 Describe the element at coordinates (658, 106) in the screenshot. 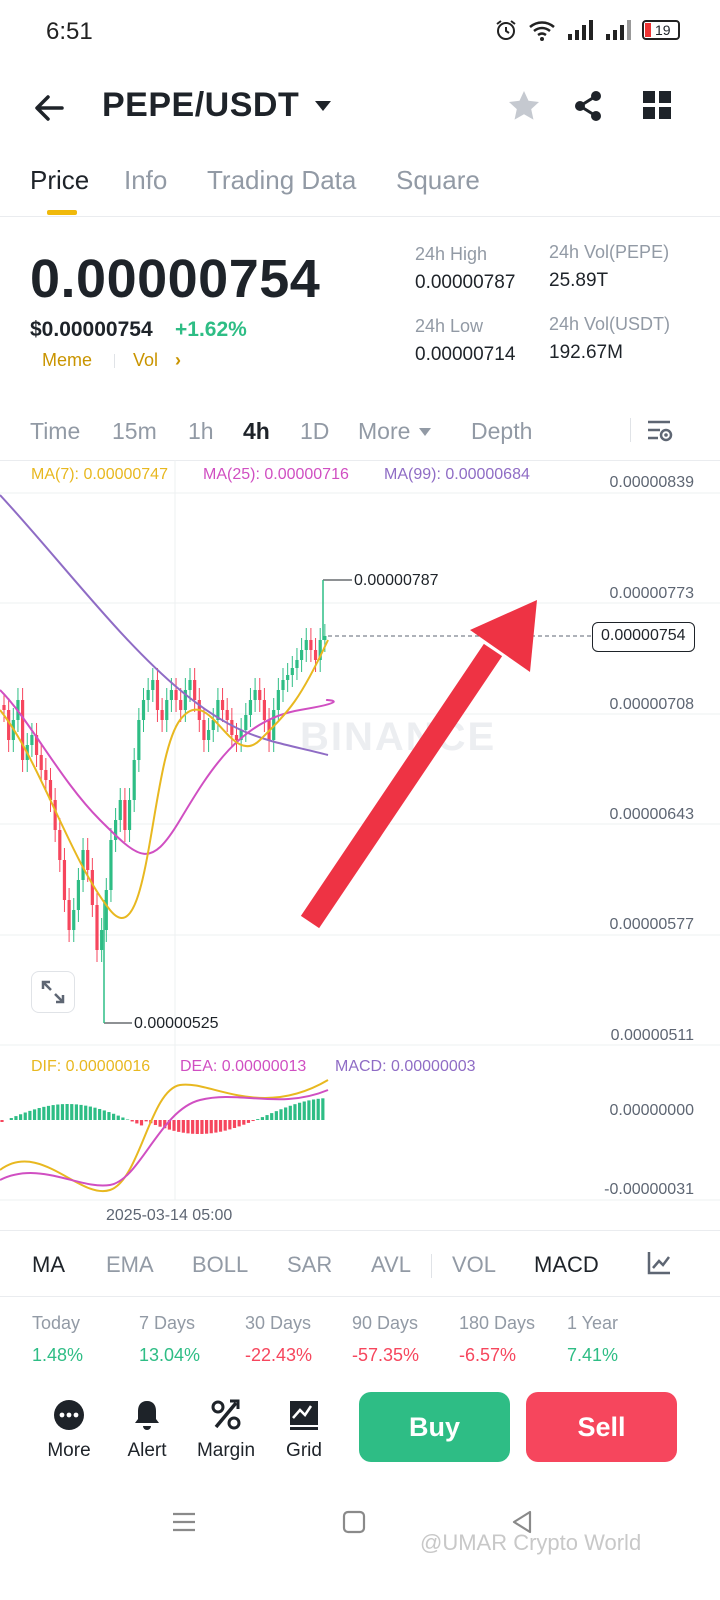

I see `layout-button` at that location.